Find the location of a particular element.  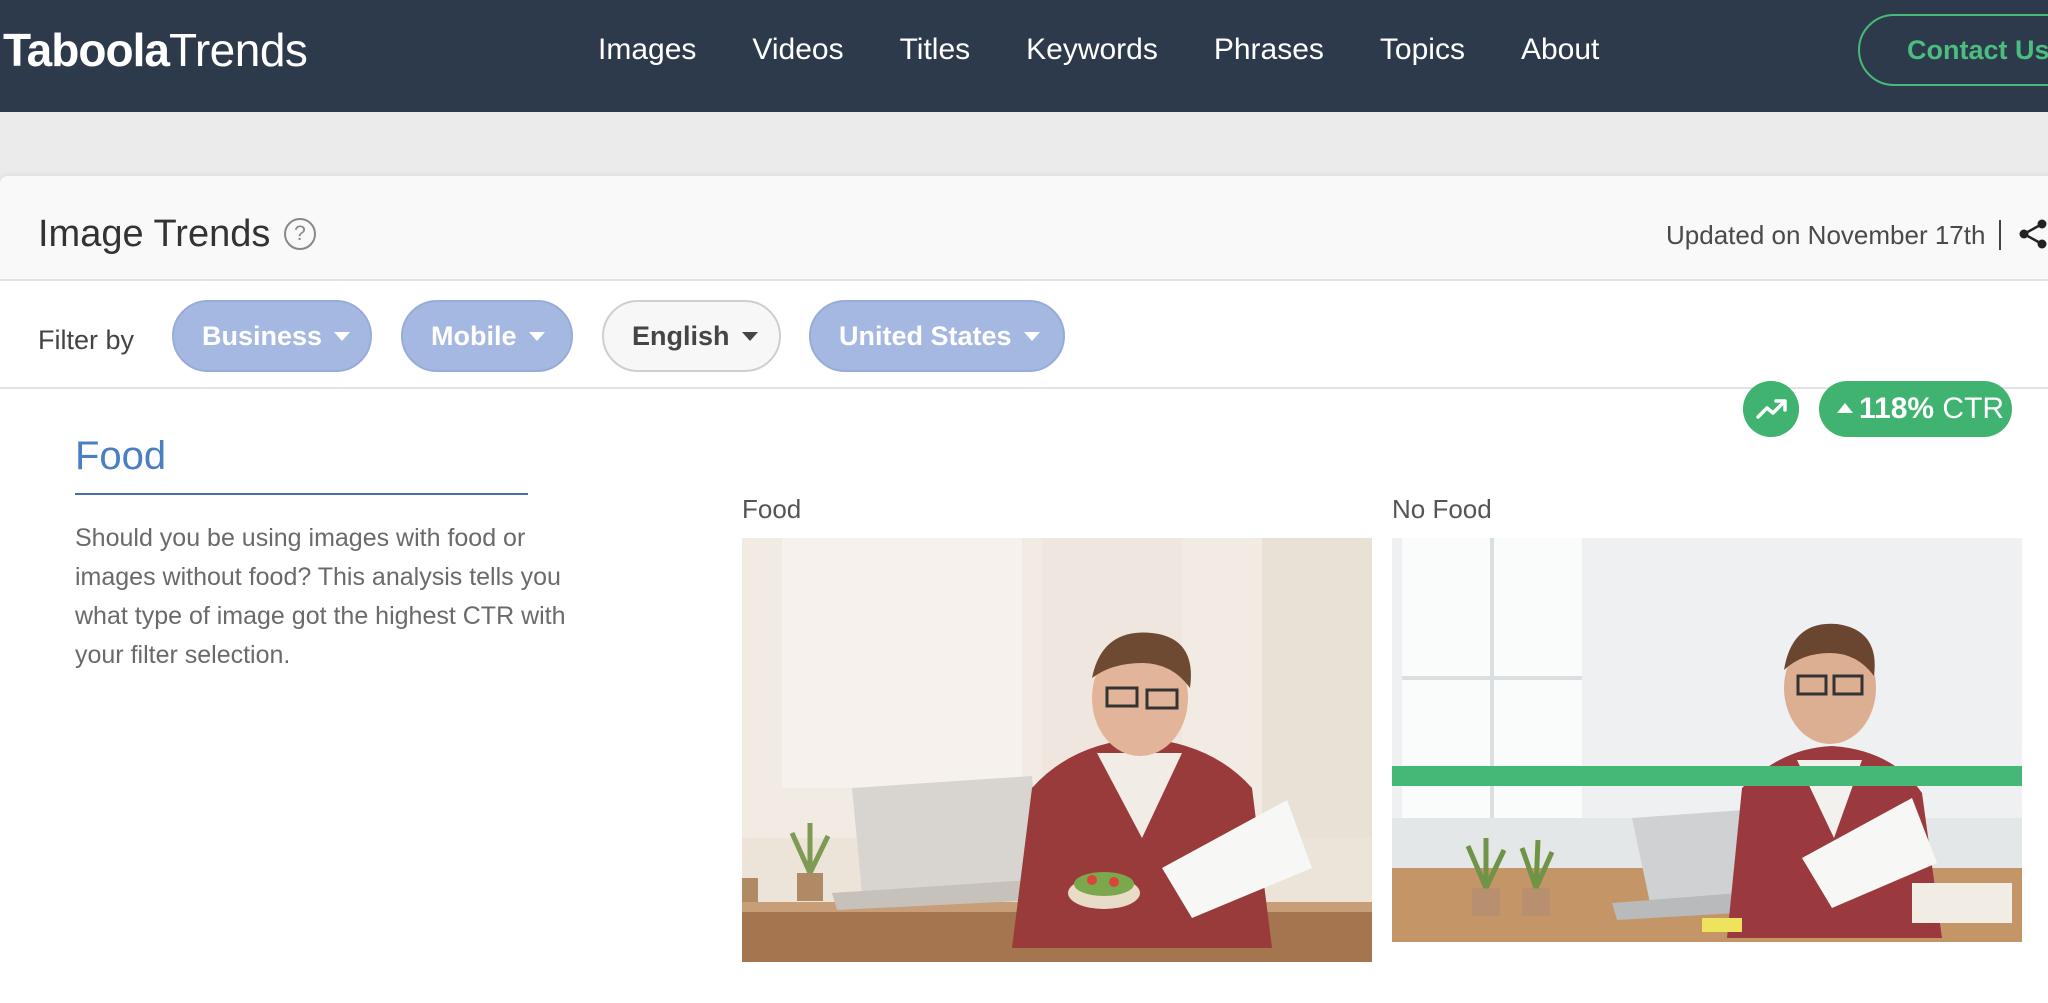

share-icon is located at coordinates (2033, 234).